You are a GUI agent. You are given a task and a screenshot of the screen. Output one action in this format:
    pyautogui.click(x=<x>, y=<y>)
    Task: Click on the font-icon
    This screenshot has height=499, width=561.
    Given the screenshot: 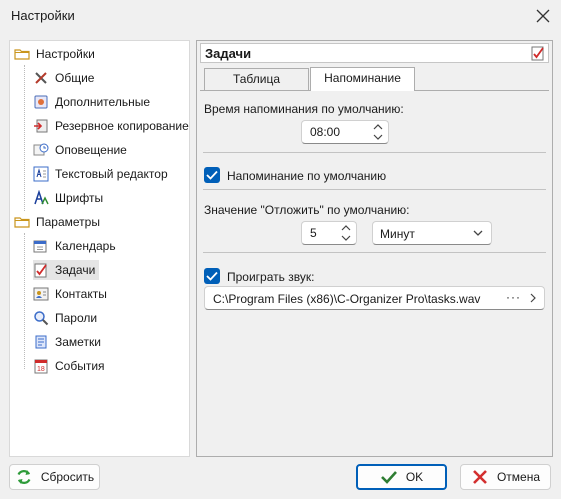 What is the action you would take?
    pyautogui.click(x=41, y=197)
    